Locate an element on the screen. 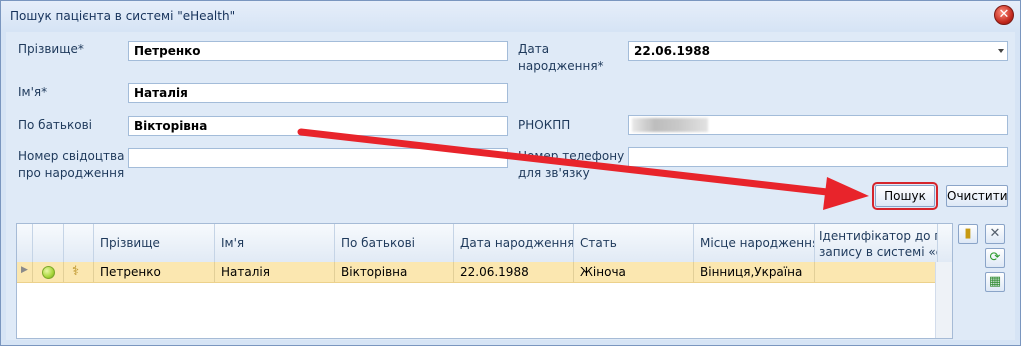 This screenshot has width=1021, height=346. cell-last-name: Петренко is located at coordinates (154, 272).